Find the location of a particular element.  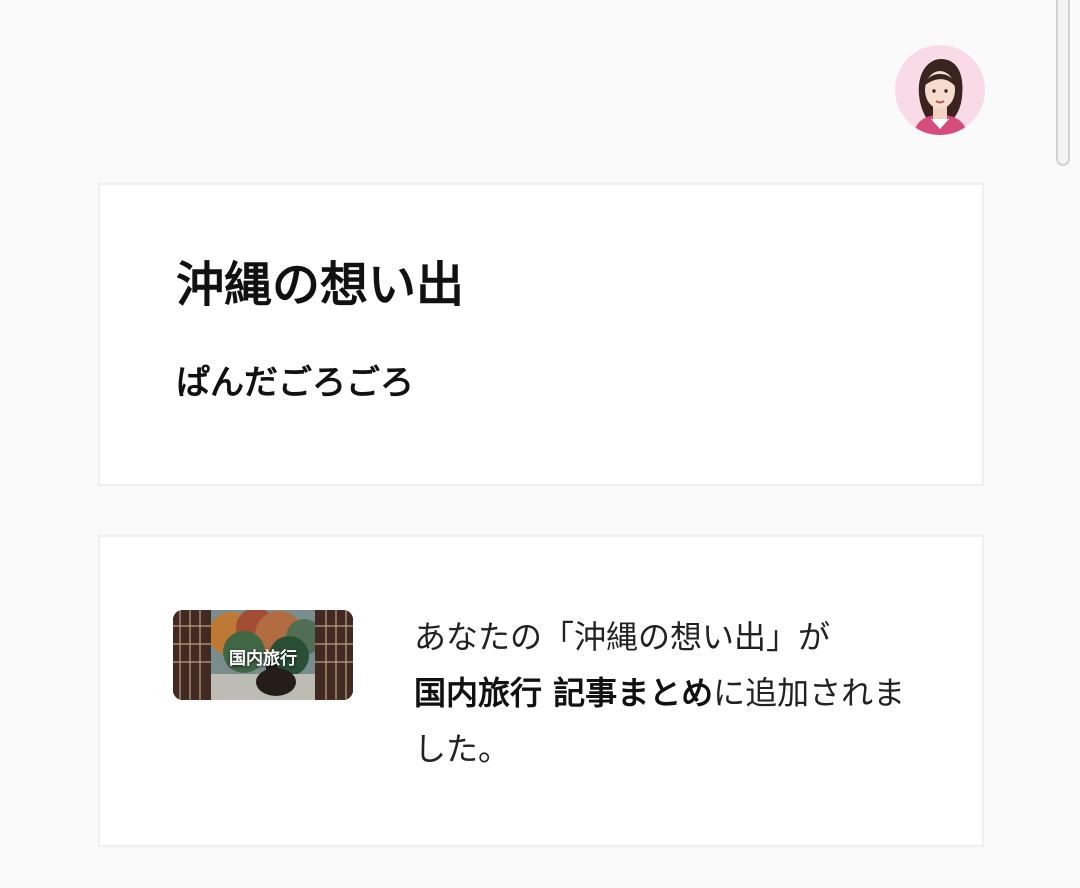

magazine-name: 国内旅行 記事まとめ is located at coordinates (563, 693).